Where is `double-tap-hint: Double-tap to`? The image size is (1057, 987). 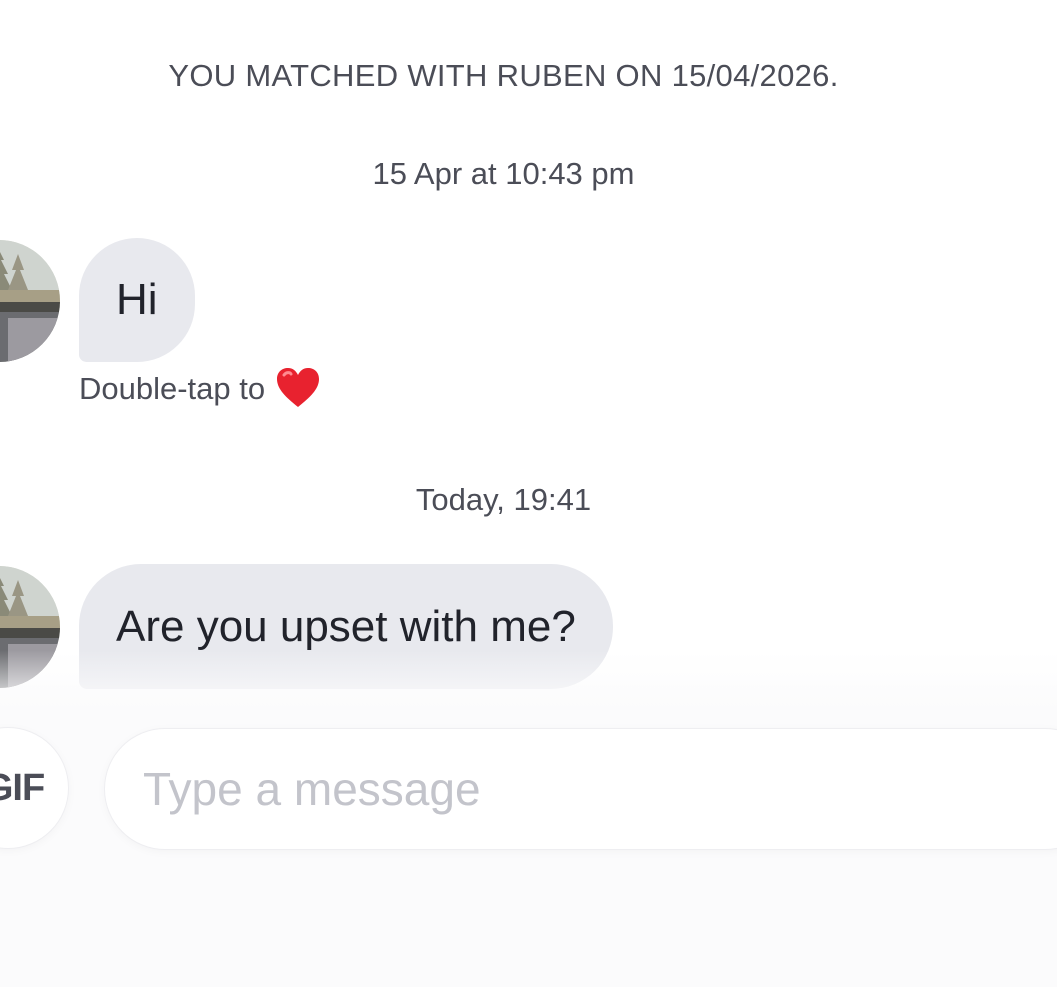 double-tap-hint: Double-tap to is located at coordinates (200, 389).